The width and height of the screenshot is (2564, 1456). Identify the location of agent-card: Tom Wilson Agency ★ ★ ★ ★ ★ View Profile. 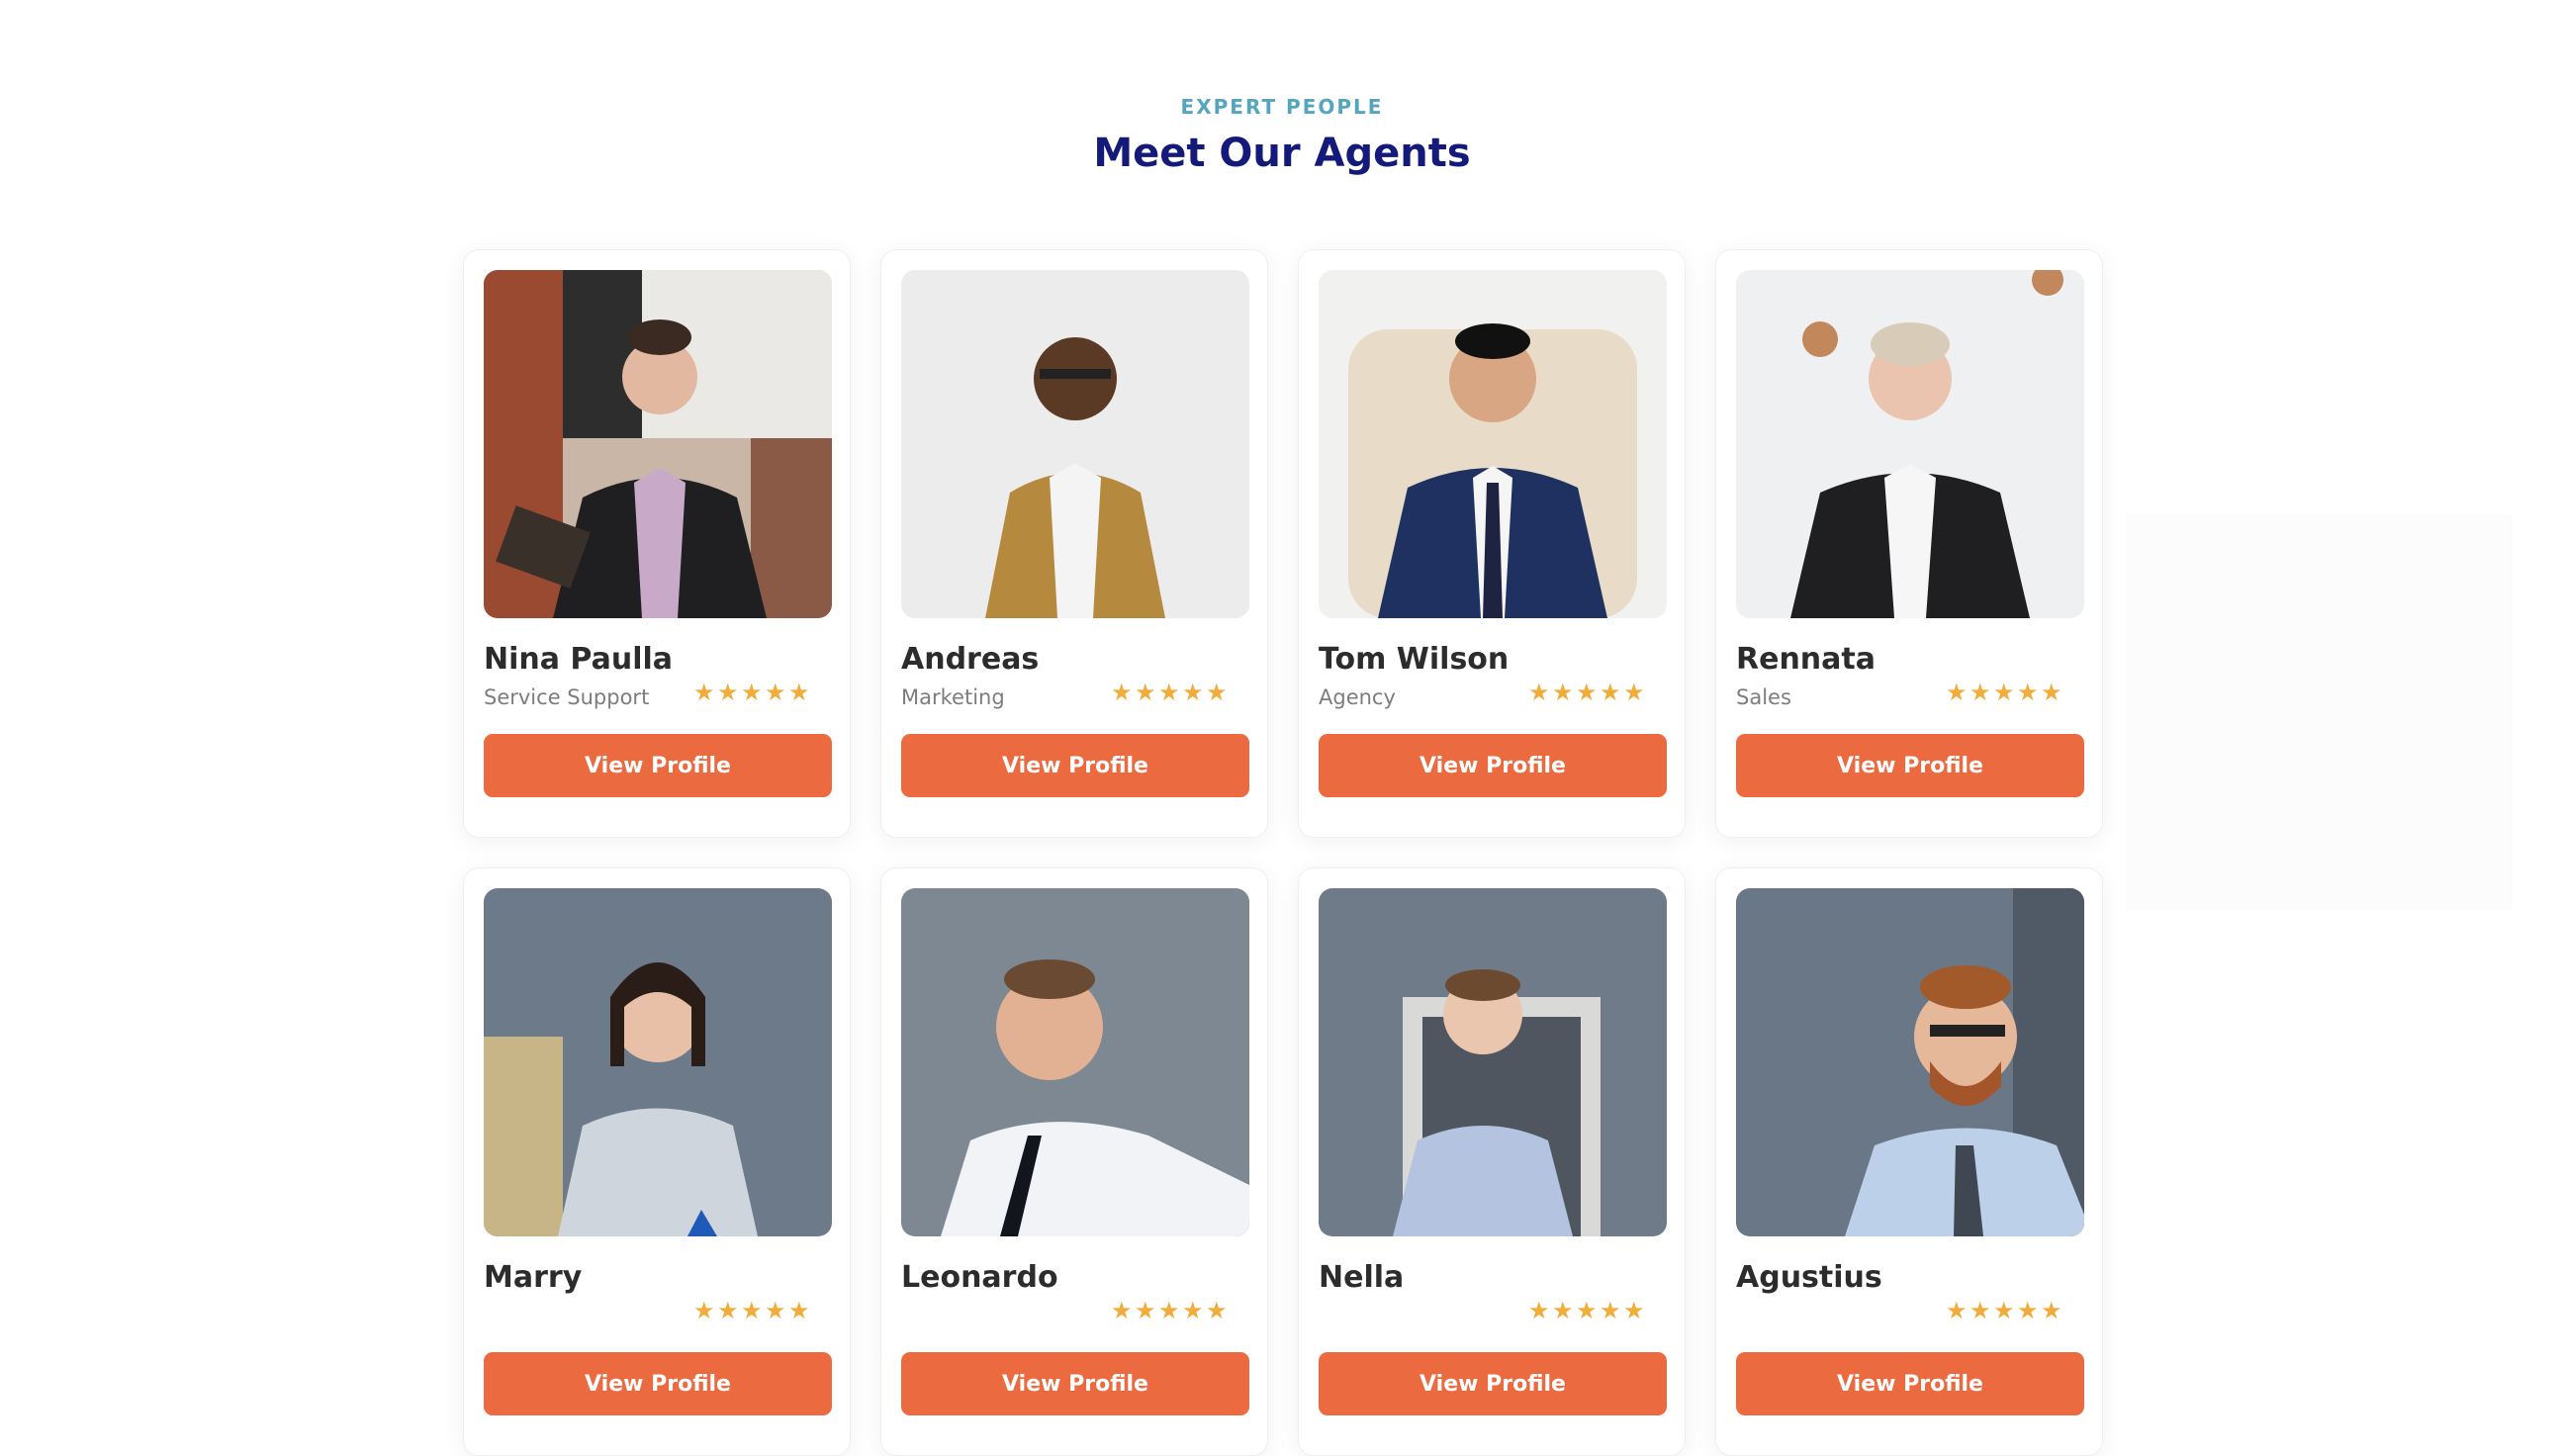
(1492, 543).